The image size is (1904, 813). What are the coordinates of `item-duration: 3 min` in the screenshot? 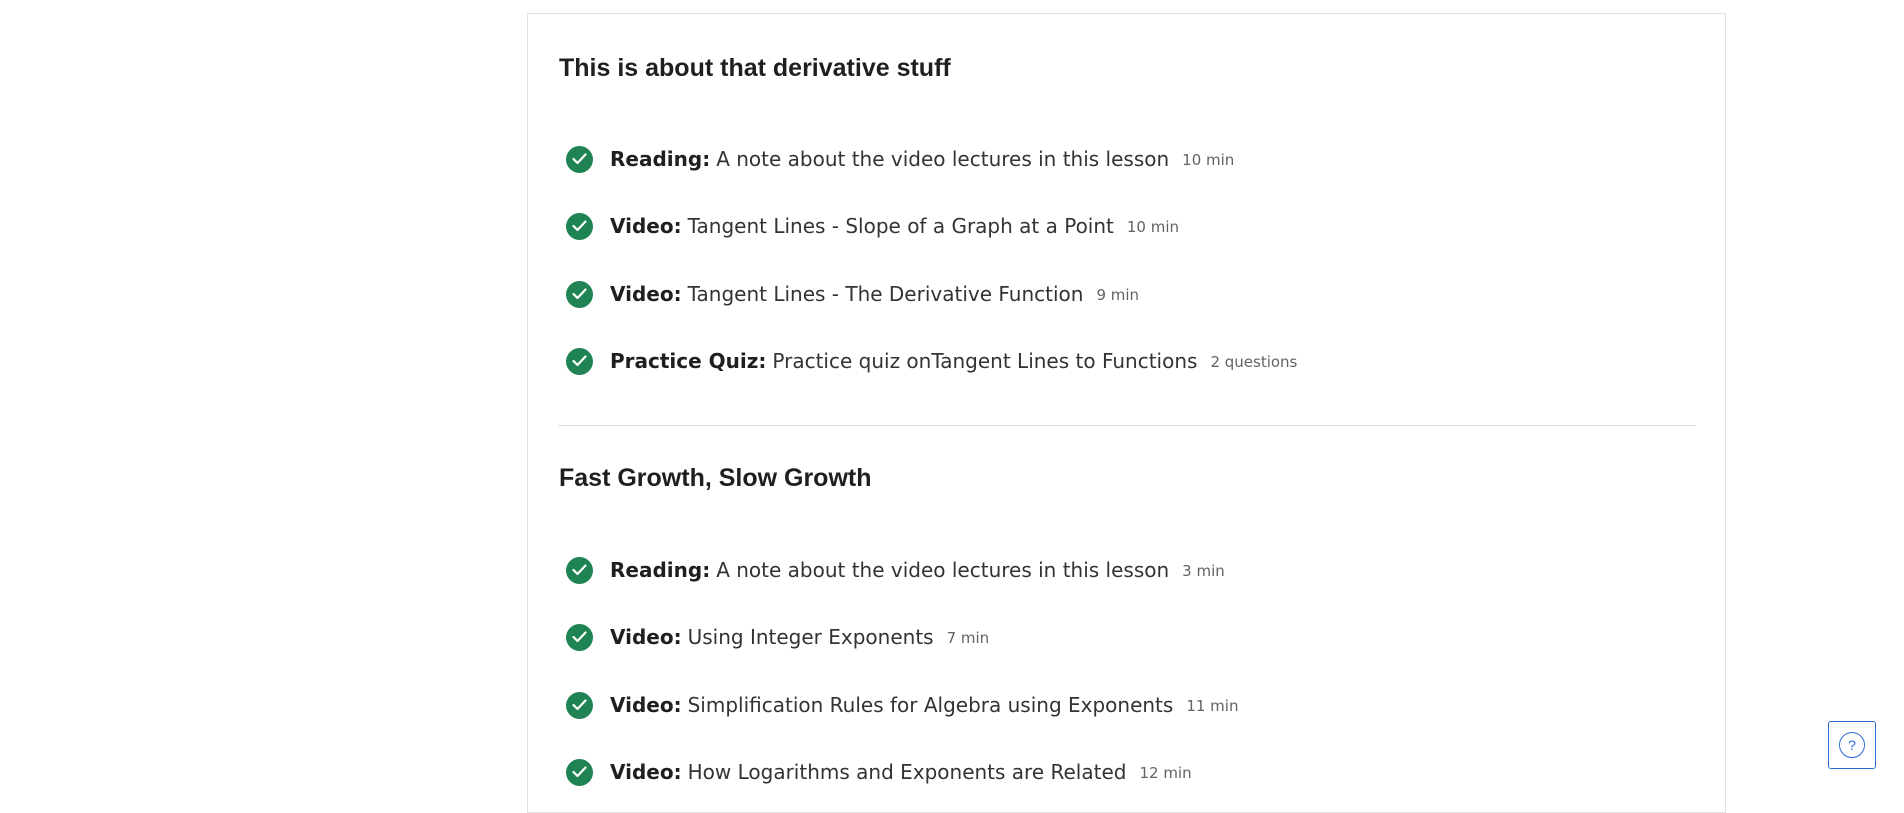 It's located at (1203, 571).